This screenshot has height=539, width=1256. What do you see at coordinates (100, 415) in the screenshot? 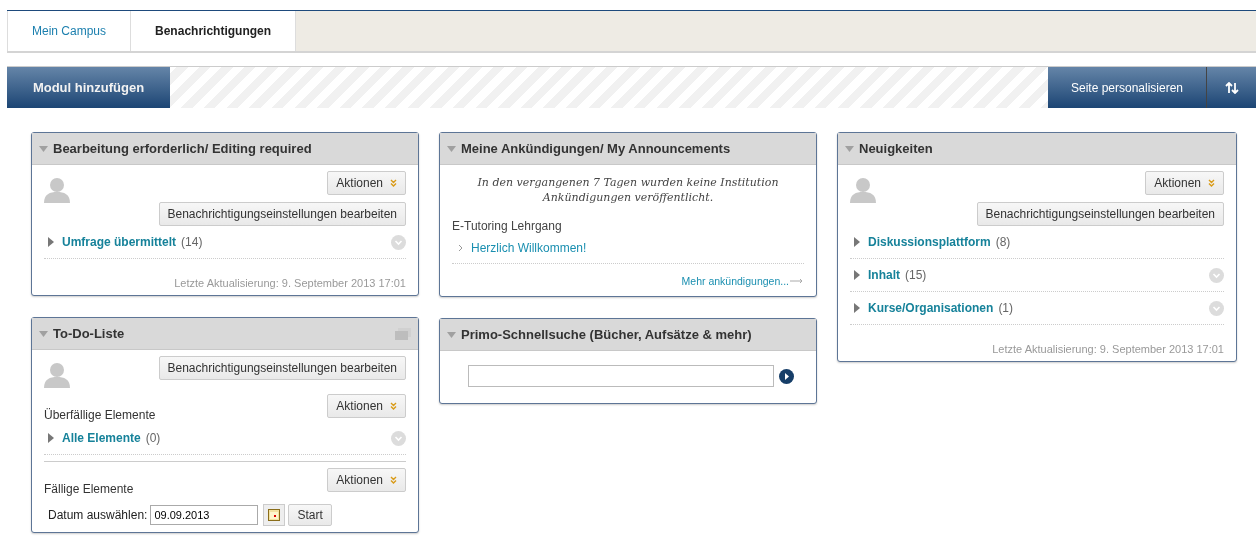
I see `section-heading: Überfällige Elemente` at bounding box center [100, 415].